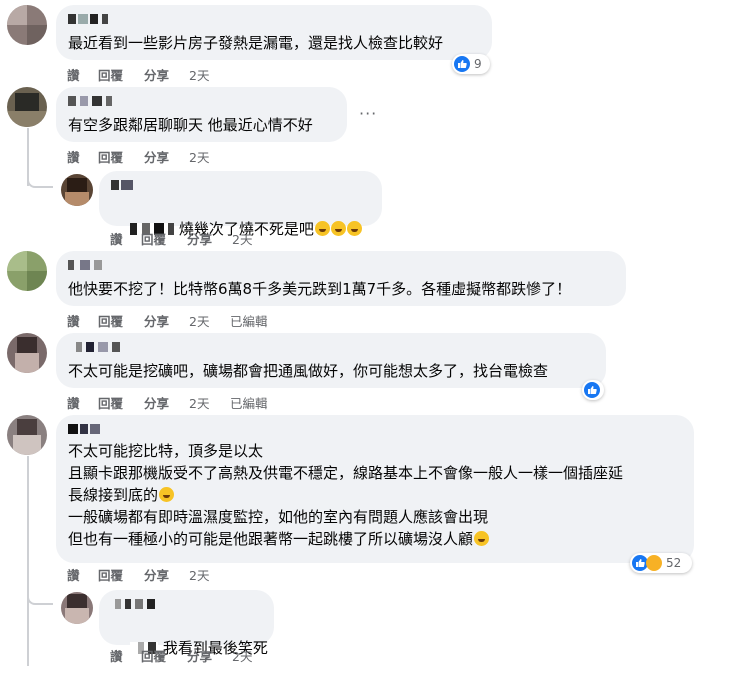 This screenshot has width=731, height=678. I want to click on comment-text-line: 長線接到底的, so click(121, 495).